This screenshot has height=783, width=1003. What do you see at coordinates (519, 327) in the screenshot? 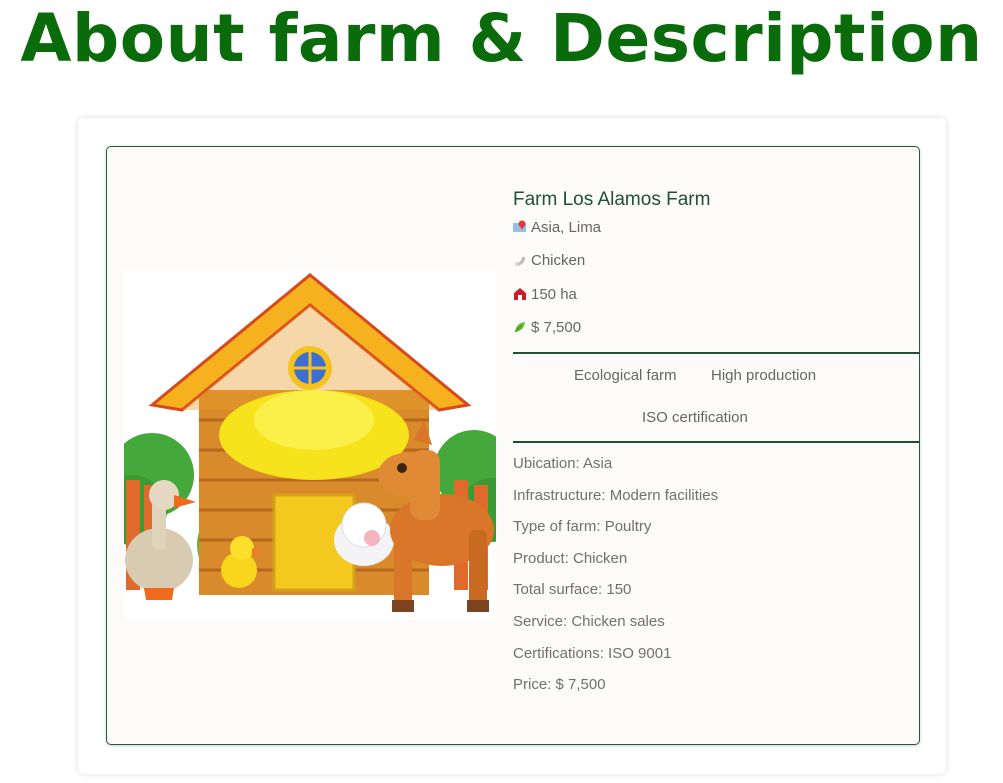
I see `leaf-icon` at bounding box center [519, 327].